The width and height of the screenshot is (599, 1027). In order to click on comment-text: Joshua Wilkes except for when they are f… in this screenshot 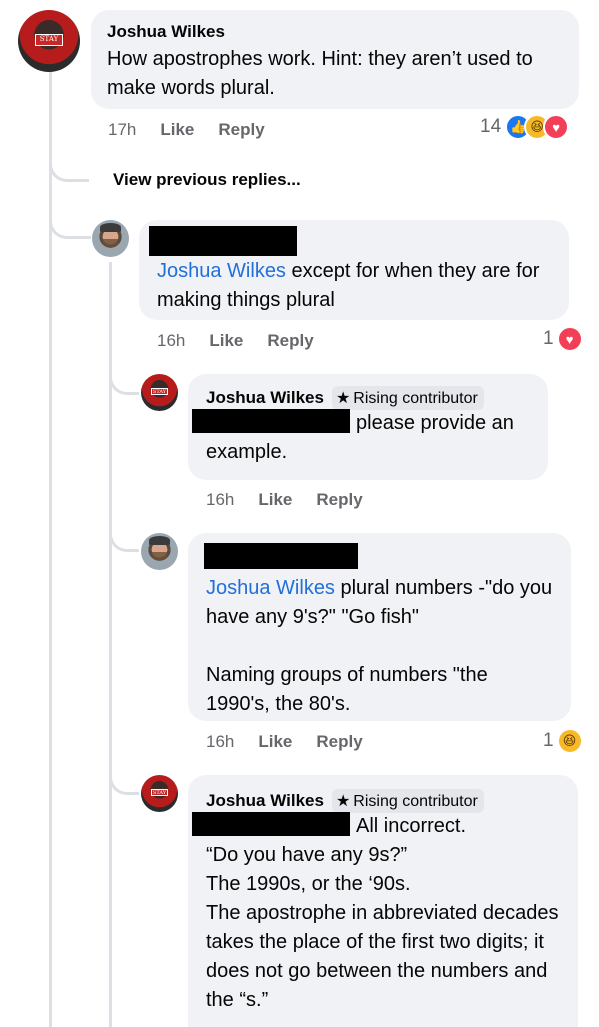, I will do `click(348, 285)`.